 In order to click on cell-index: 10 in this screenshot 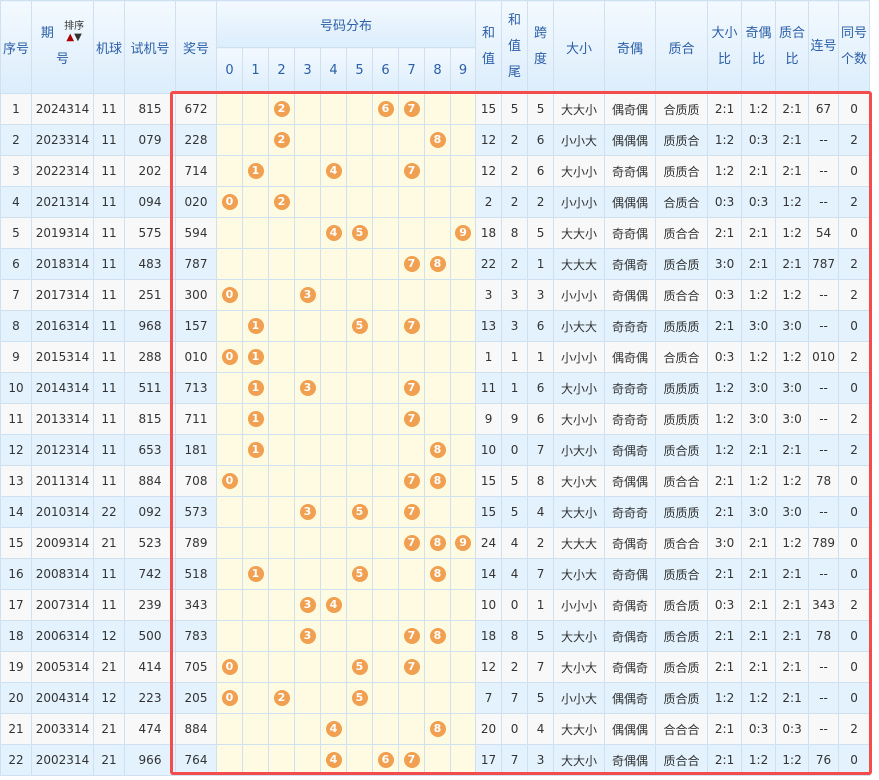, I will do `click(16, 388)`.